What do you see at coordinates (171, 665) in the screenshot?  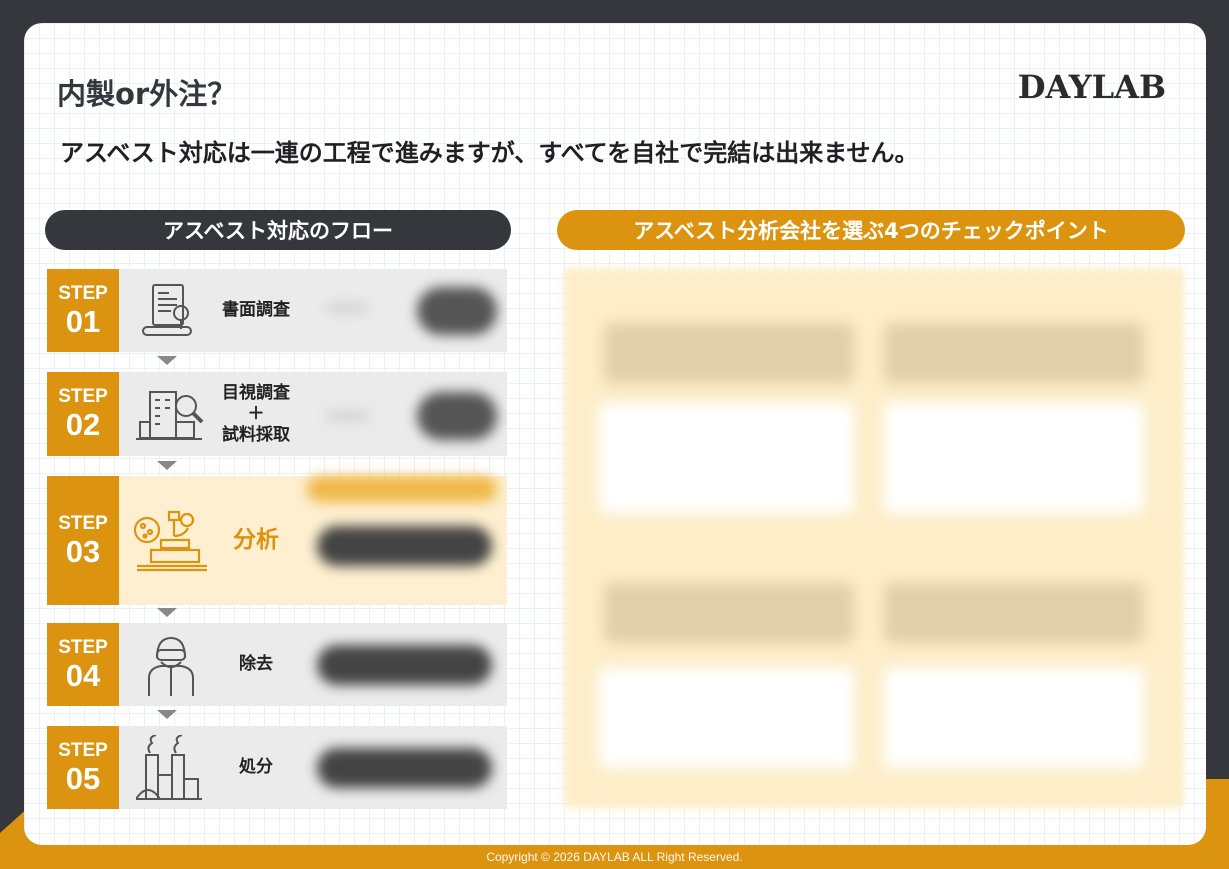 I see `protective-suit-icon` at bounding box center [171, 665].